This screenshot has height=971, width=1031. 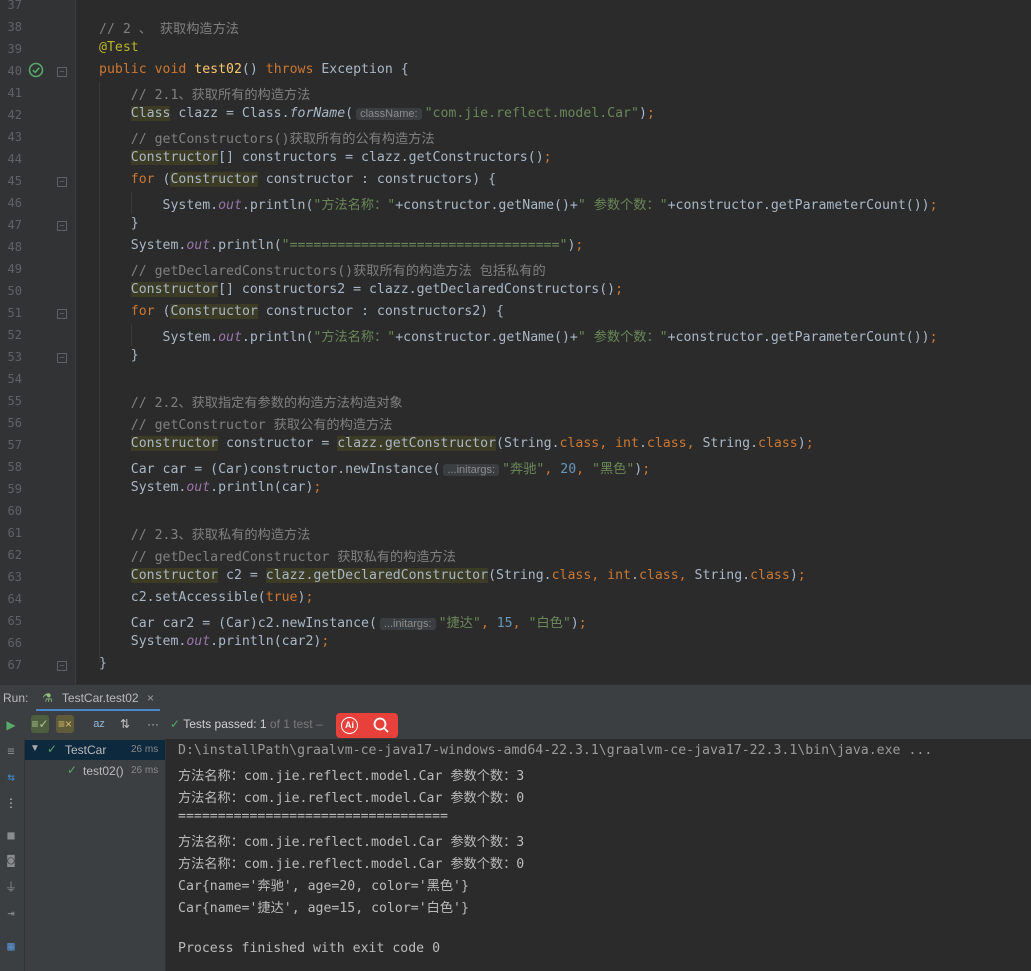 I want to click on tree-item-testcar: ▼ ✓ TestCar 26 ms, so click(x=95, y=750).